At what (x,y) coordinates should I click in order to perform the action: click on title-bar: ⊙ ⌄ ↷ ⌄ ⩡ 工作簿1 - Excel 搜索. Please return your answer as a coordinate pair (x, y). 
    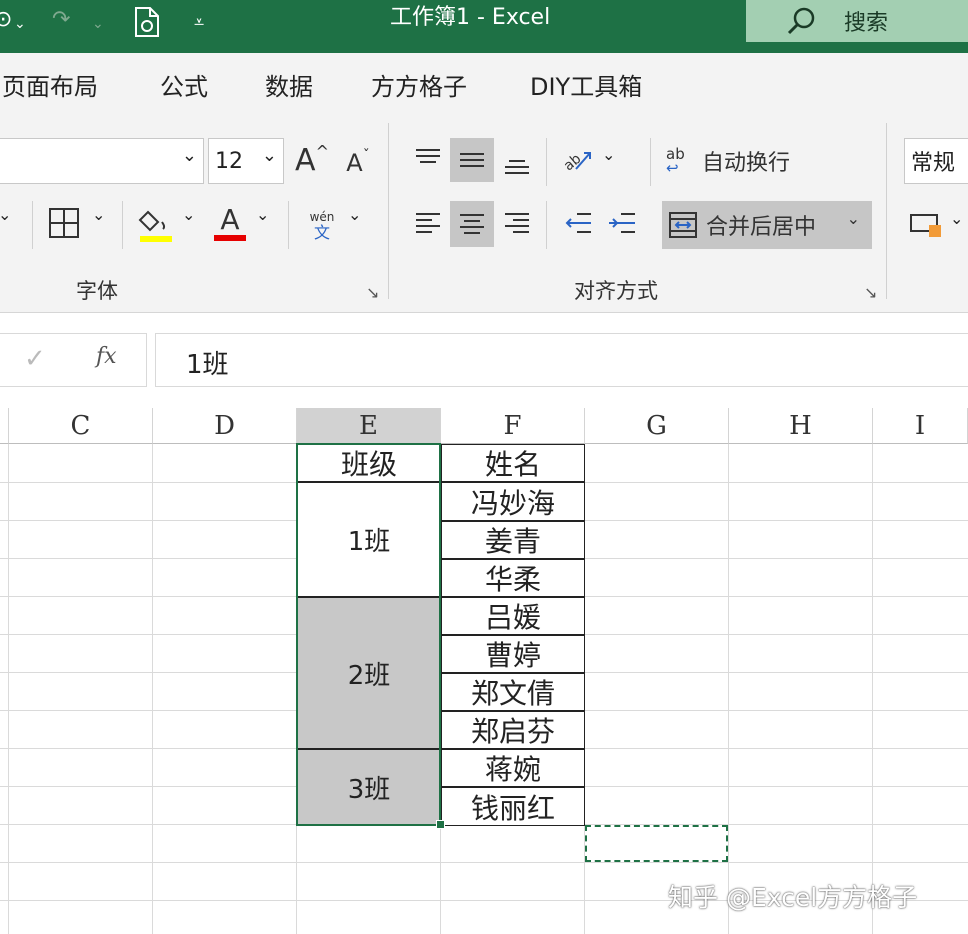
    Looking at the image, I should click on (484, 26).